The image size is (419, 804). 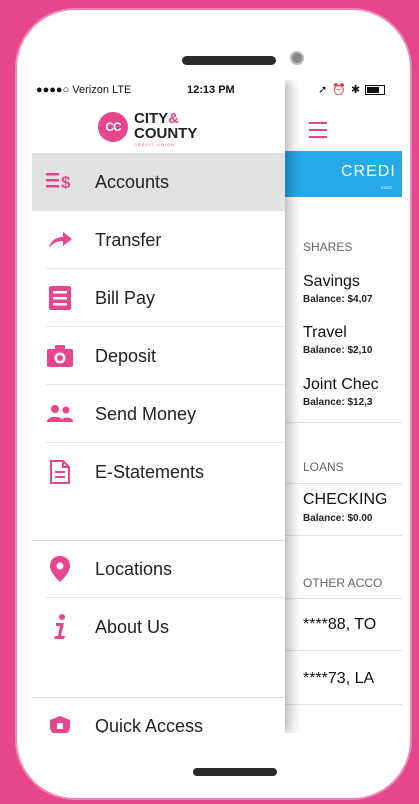 I want to click on menu-item-quick-access: Quick Access, so click(x=158, y=715).